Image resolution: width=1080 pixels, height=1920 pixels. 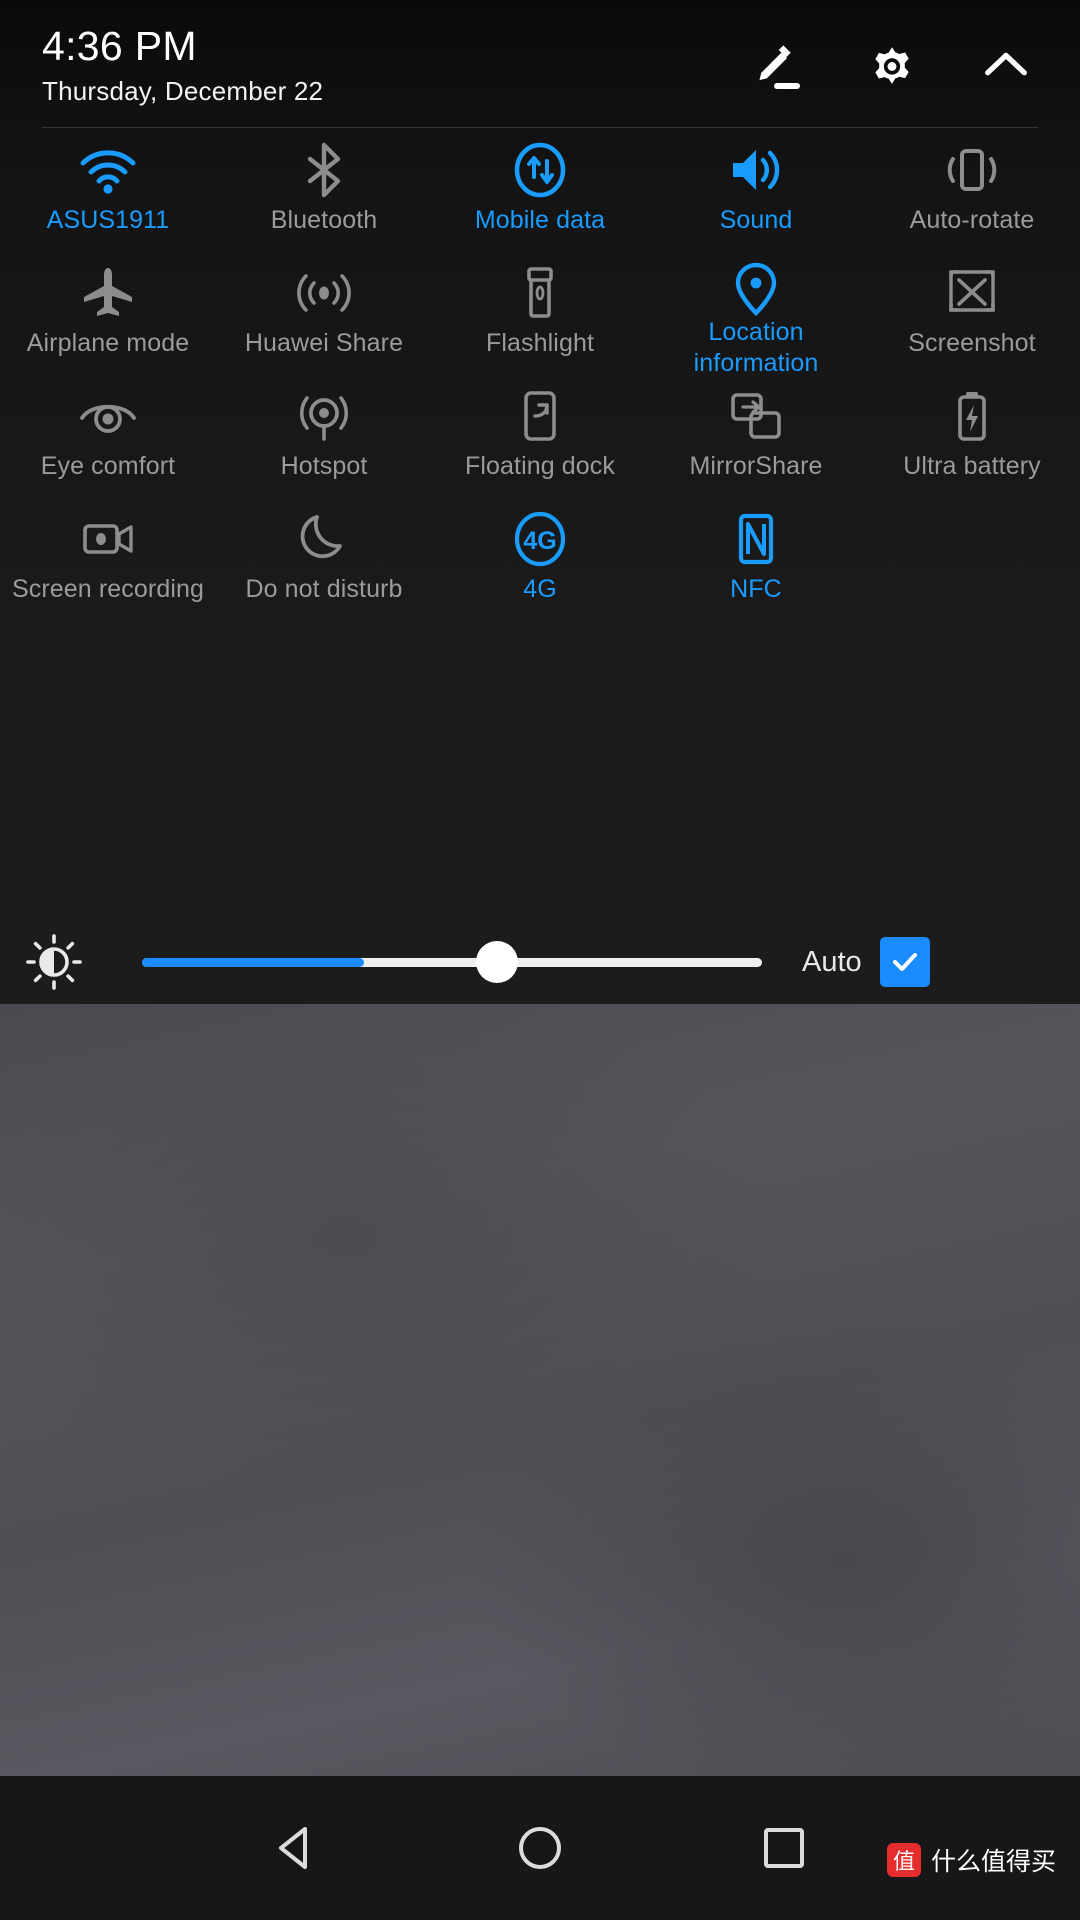 I want to click on airplane-icon, so click(x=108, y=293).